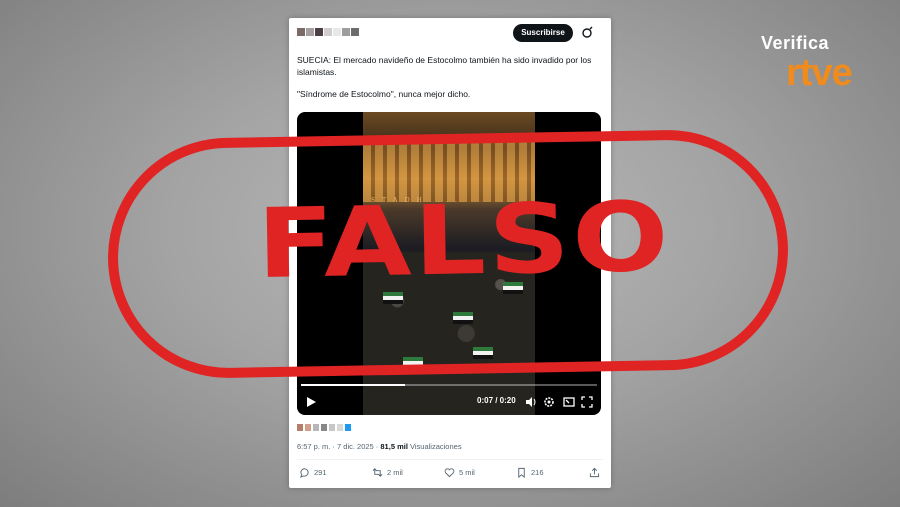  Describe the element at coordinates (449, 385) in the screenshot. I see `video-progress-bar` at that location.